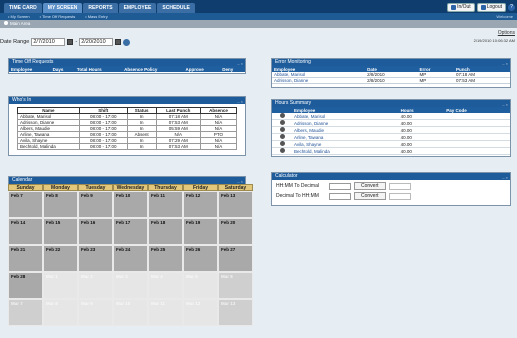 The height and width of the screenshot is (338, 517). What do you see at coordinates (200, 285) in the screenshot?
I see `calendar-day: Mar 5` at bounding box center [200, 285].